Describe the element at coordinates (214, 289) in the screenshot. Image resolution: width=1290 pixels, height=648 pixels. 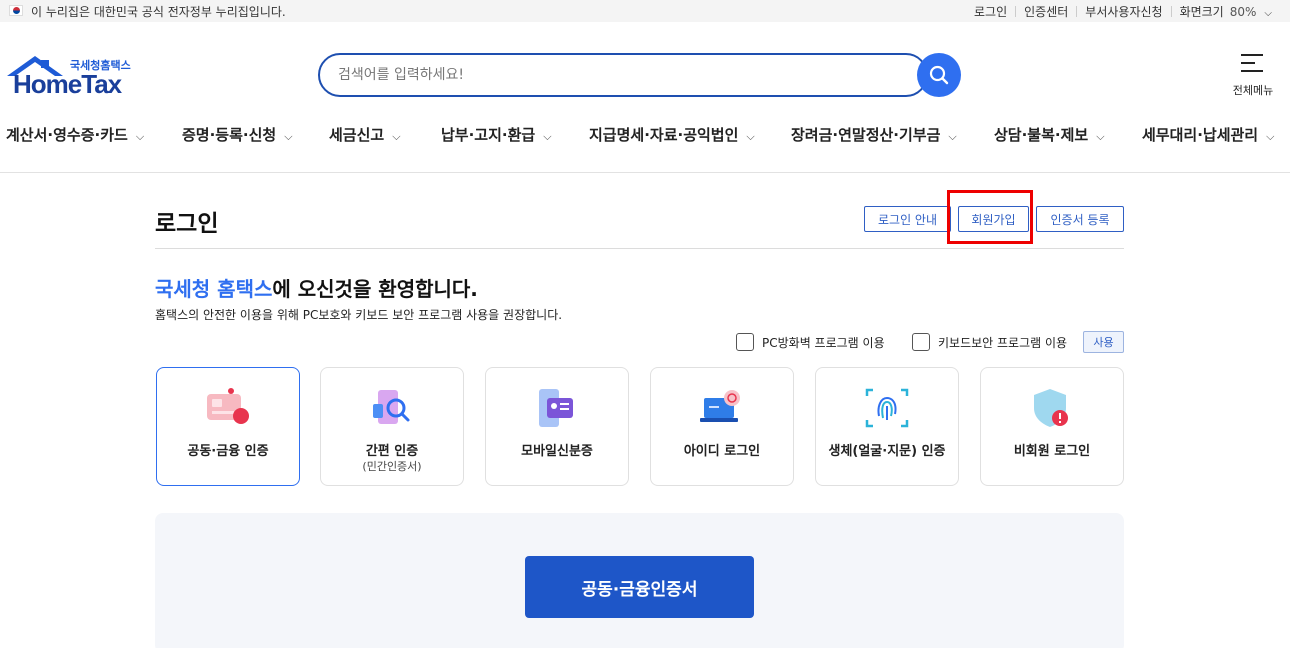
I see `welcome-accent: 국세청 홈택스` at that location.